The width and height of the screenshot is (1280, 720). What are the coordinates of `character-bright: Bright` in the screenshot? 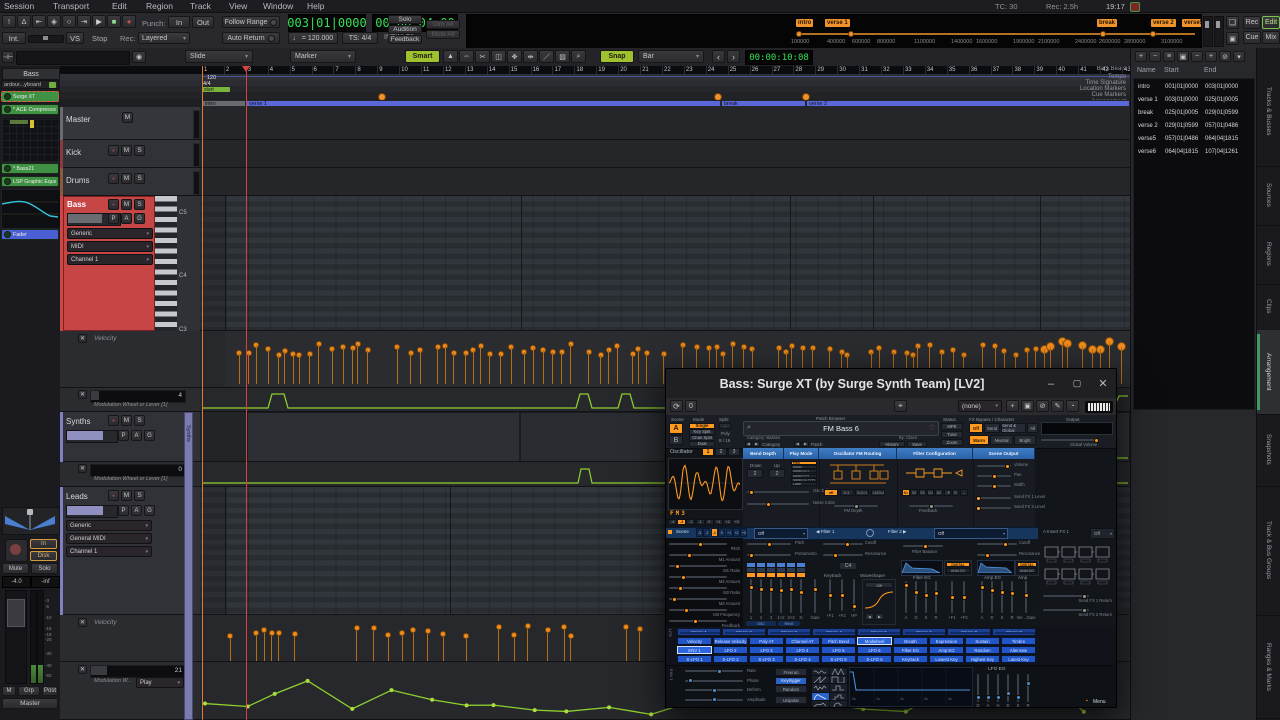 It's located at (1025, 440).